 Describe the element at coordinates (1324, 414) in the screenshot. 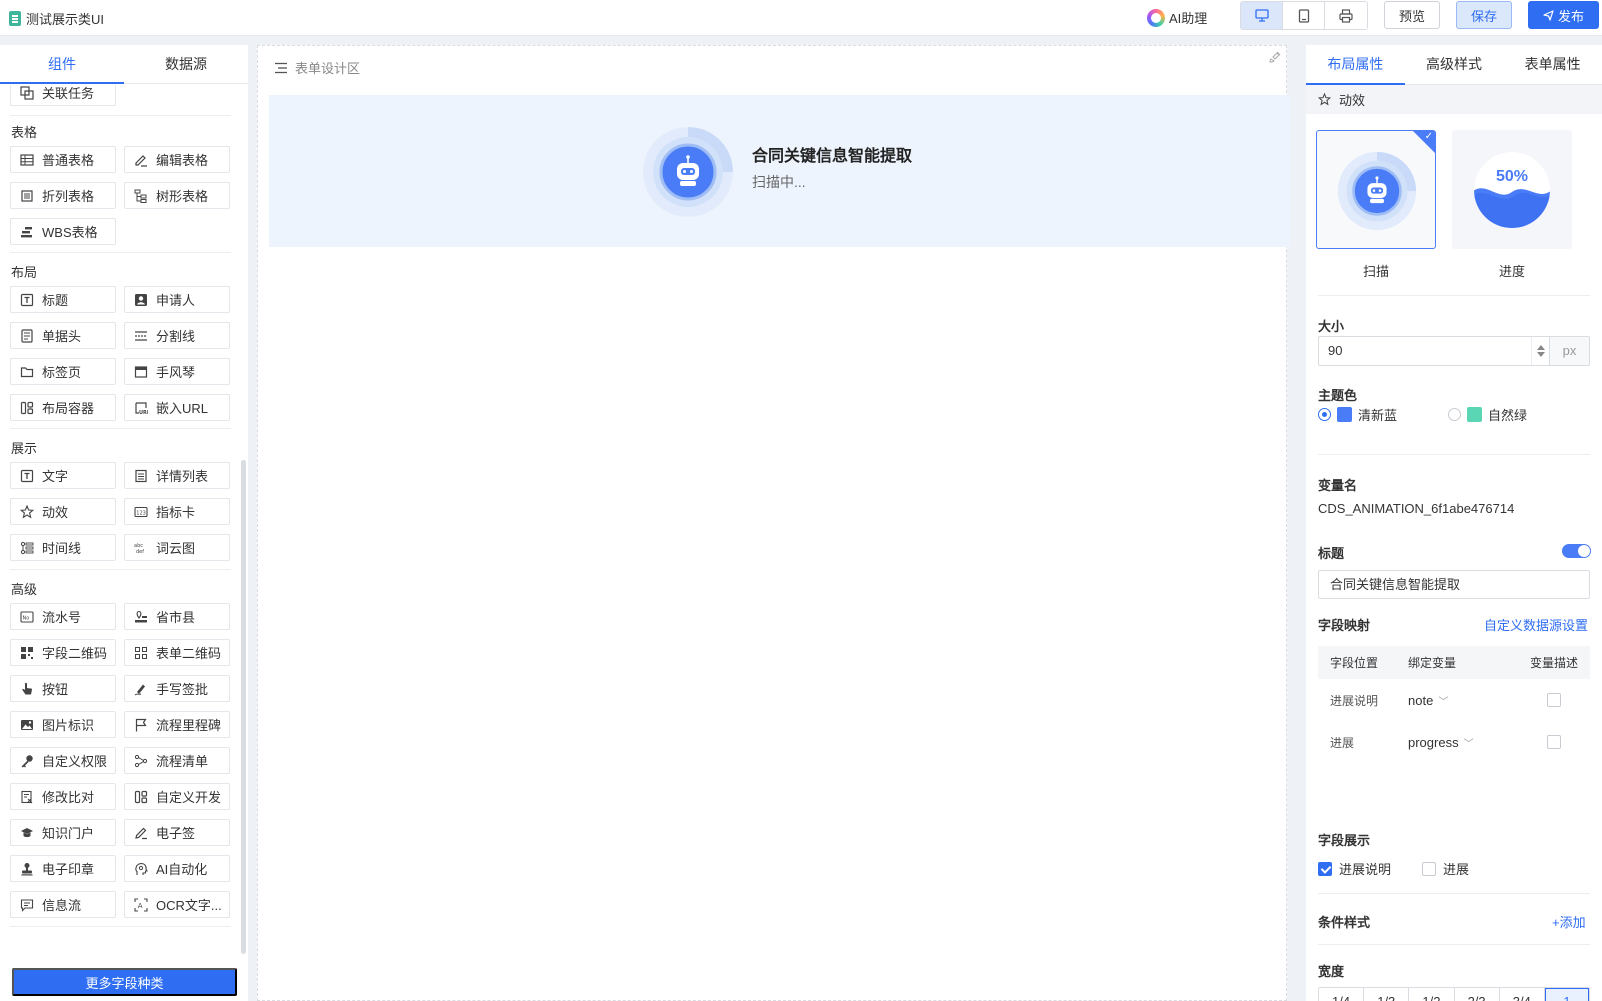

I see `radio-selected` at that location.